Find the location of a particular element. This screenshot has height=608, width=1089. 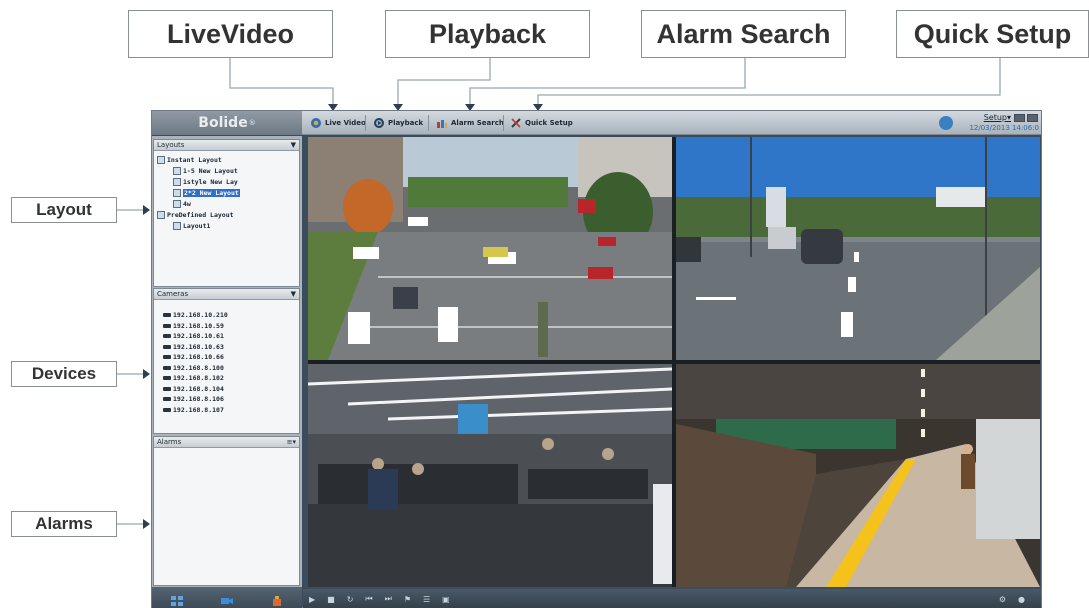

devices-callout: Devices is located at coordinates (64, 374).